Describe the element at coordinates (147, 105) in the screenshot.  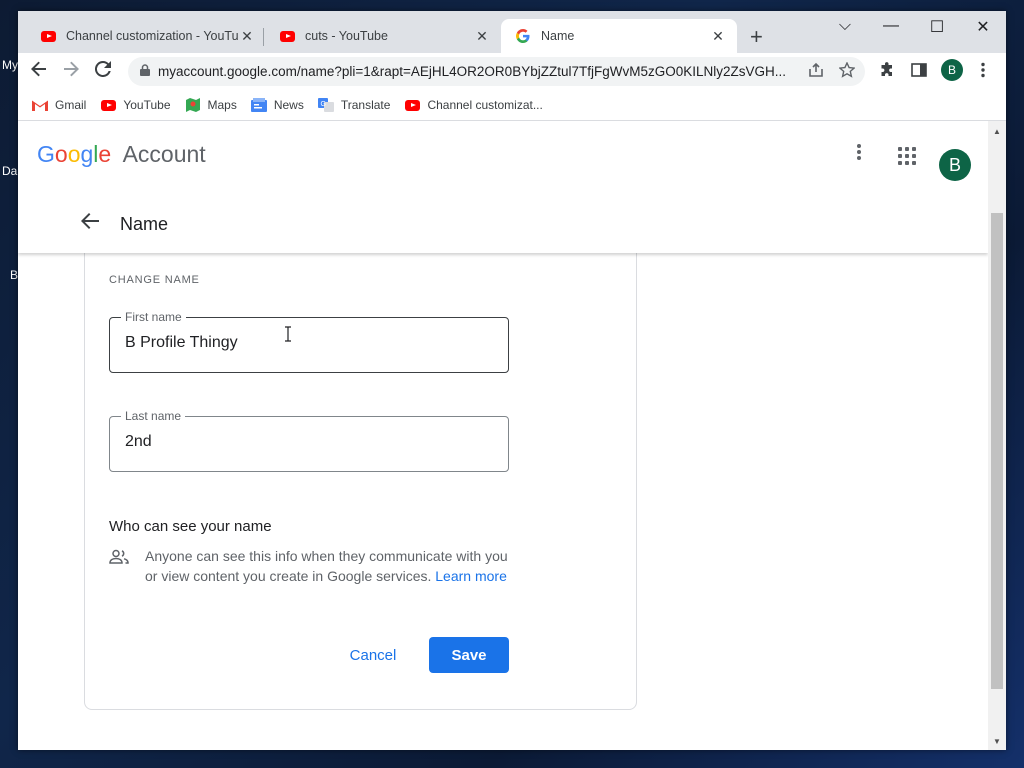
I see `bookmark-label: YouTube` at that location.